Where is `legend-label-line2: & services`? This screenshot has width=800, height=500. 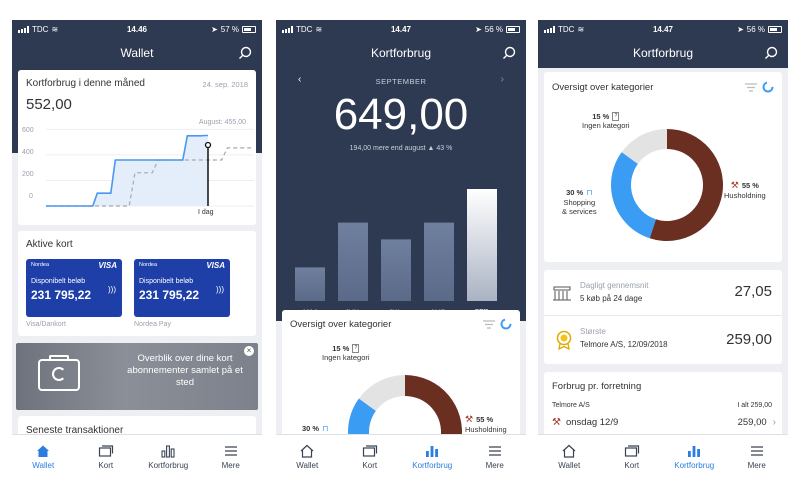 legend-label-line2: & services is located at coordinates (579, 211).